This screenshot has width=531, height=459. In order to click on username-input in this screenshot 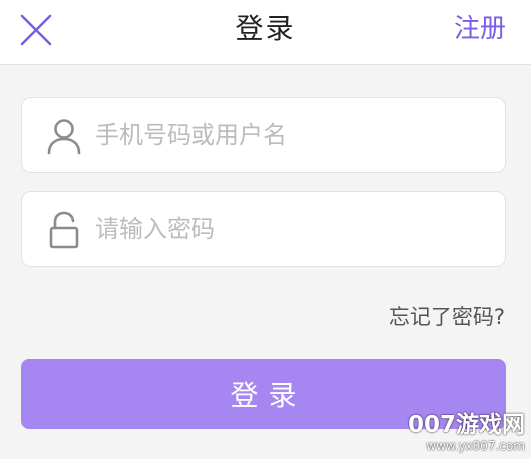, I will do `click(290, 135)`.